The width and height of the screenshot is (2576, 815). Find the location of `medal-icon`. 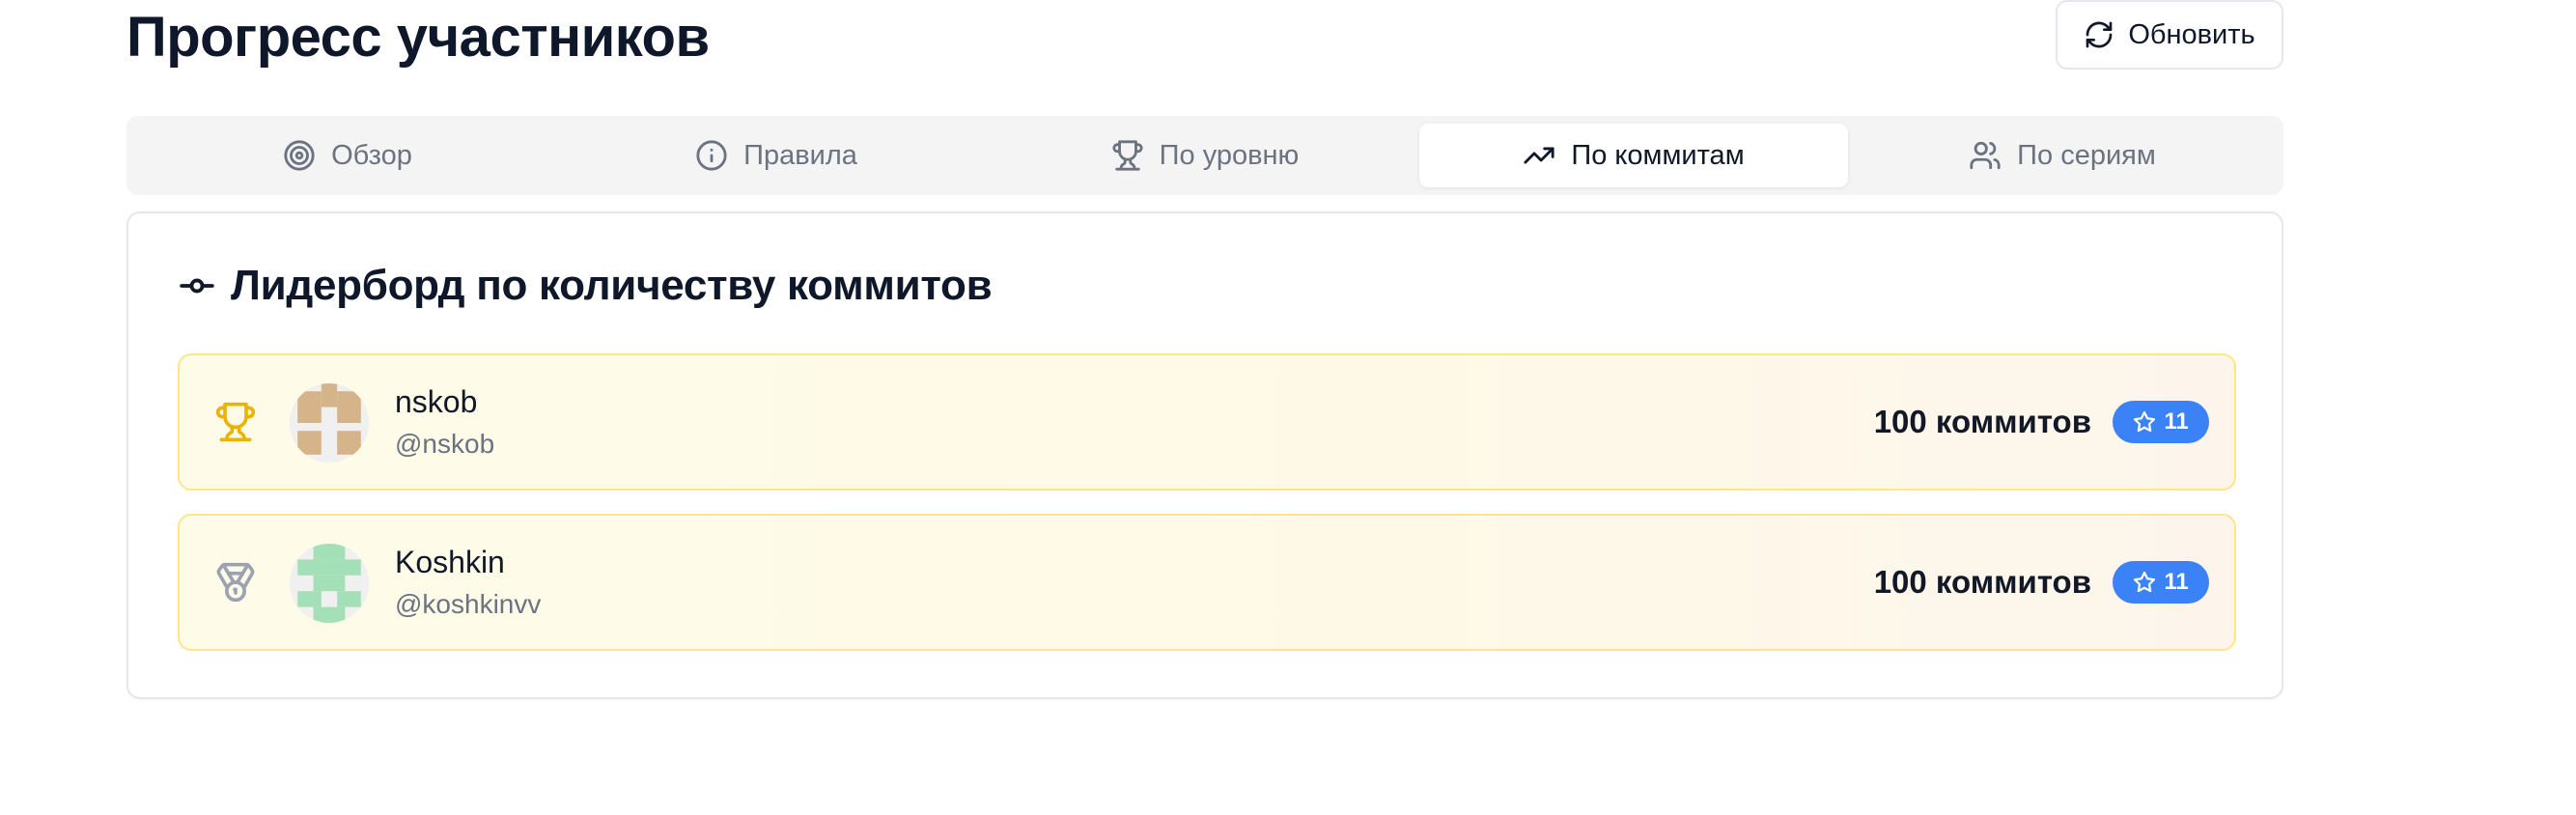

medal-icon is located at coordinates (236, 582).